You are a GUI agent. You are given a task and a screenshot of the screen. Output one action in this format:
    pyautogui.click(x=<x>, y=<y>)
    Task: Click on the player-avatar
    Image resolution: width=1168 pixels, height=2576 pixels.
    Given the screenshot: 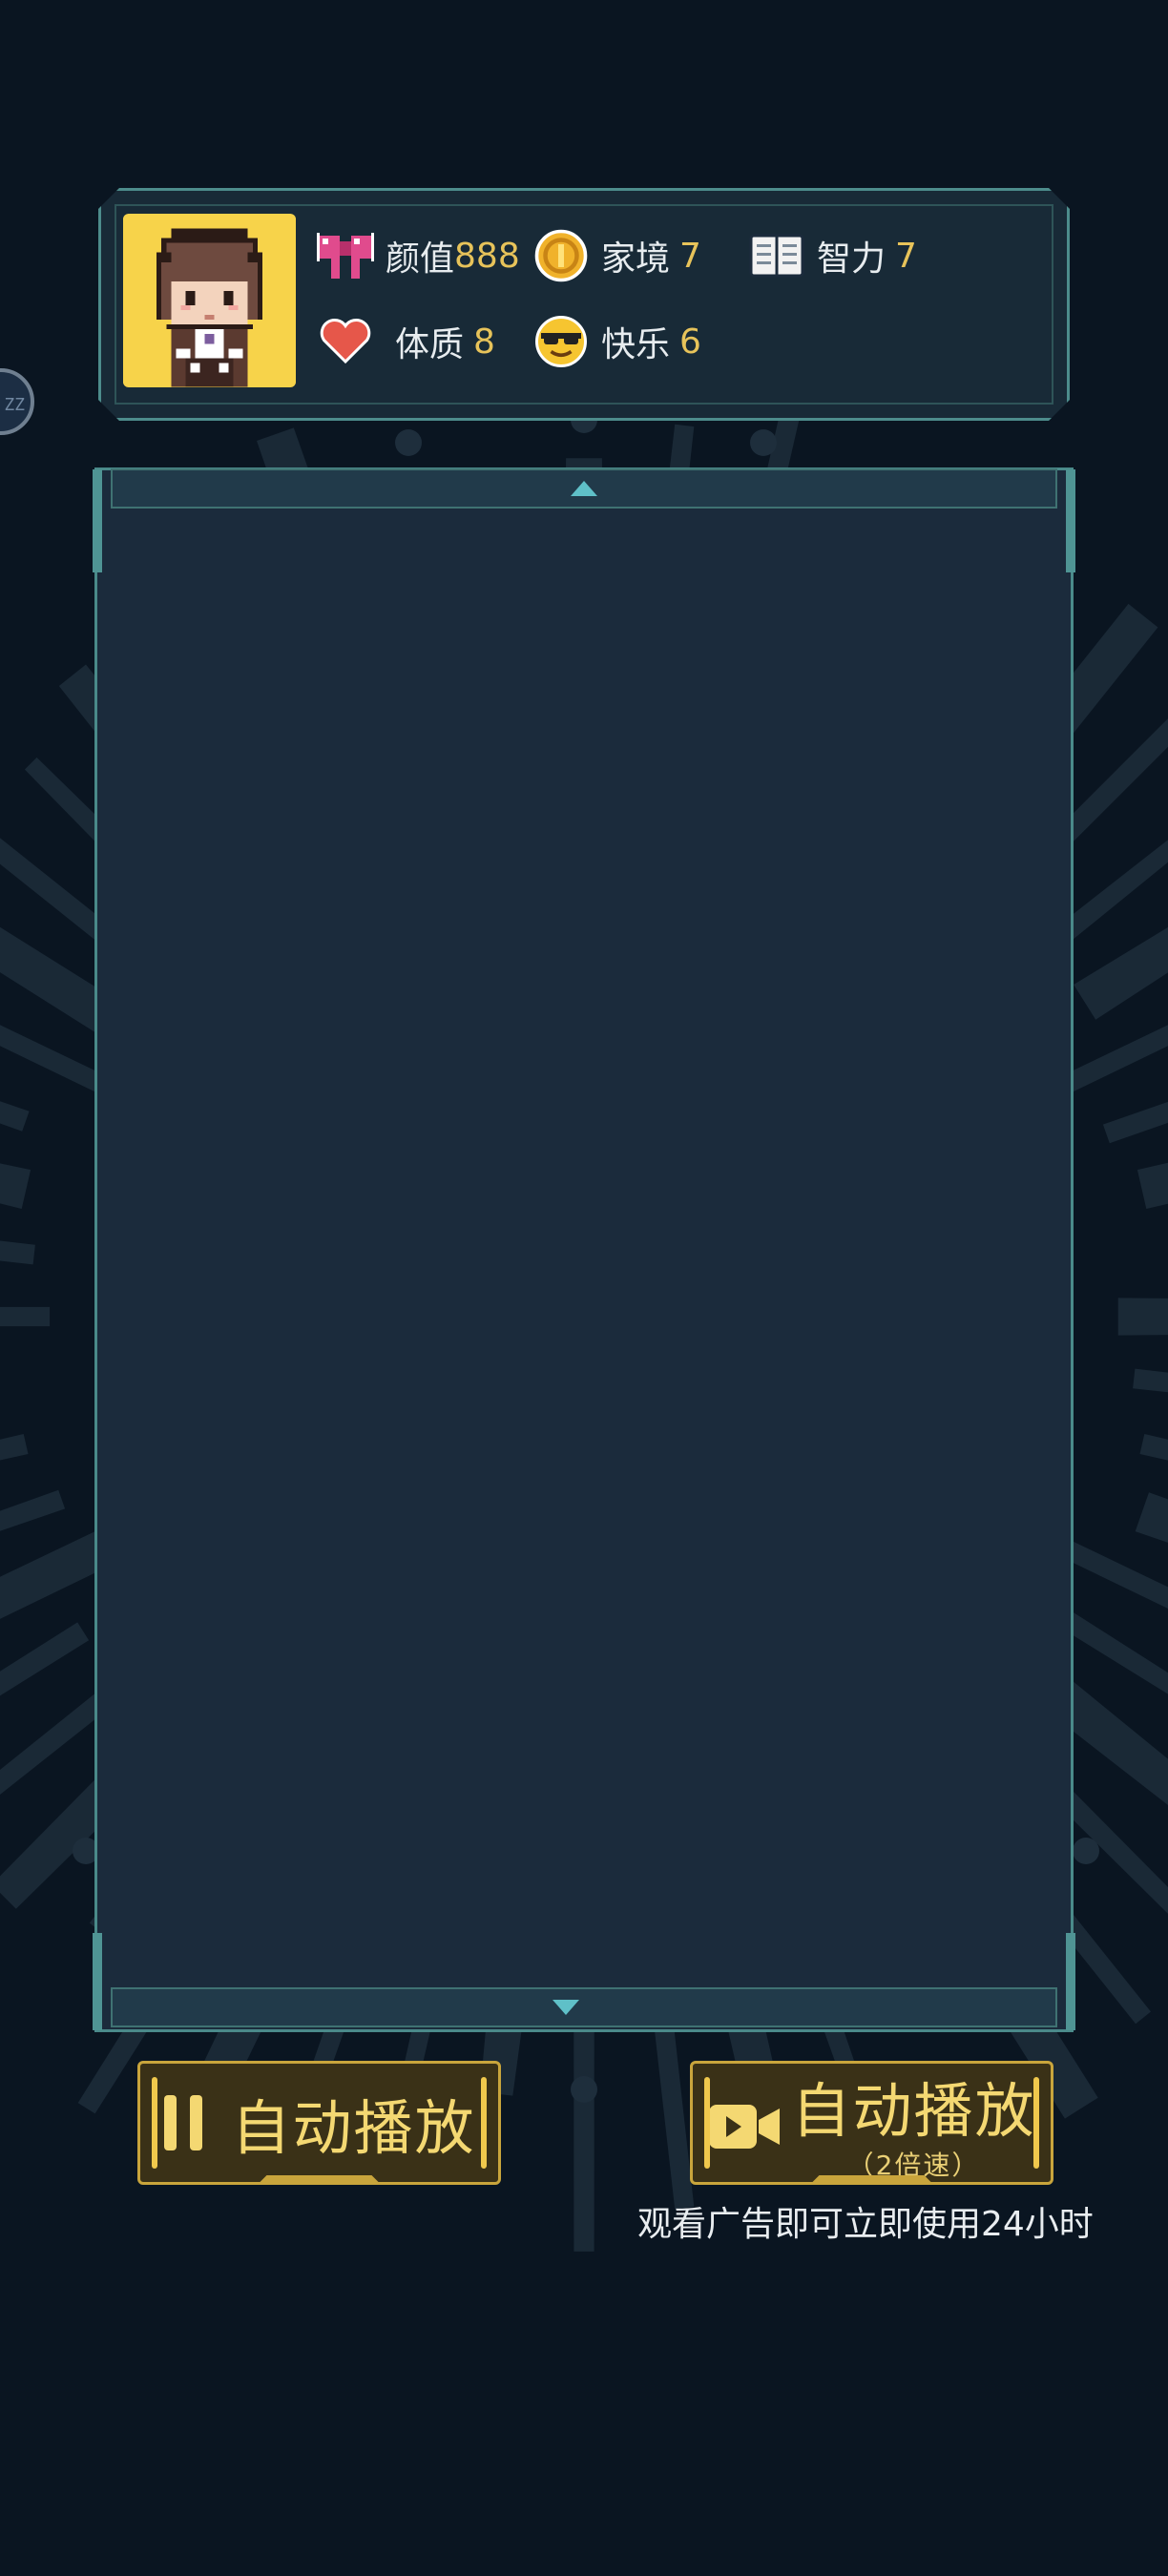 What is the action you would take?
    pyautogui.click(x=210, y=300)
    